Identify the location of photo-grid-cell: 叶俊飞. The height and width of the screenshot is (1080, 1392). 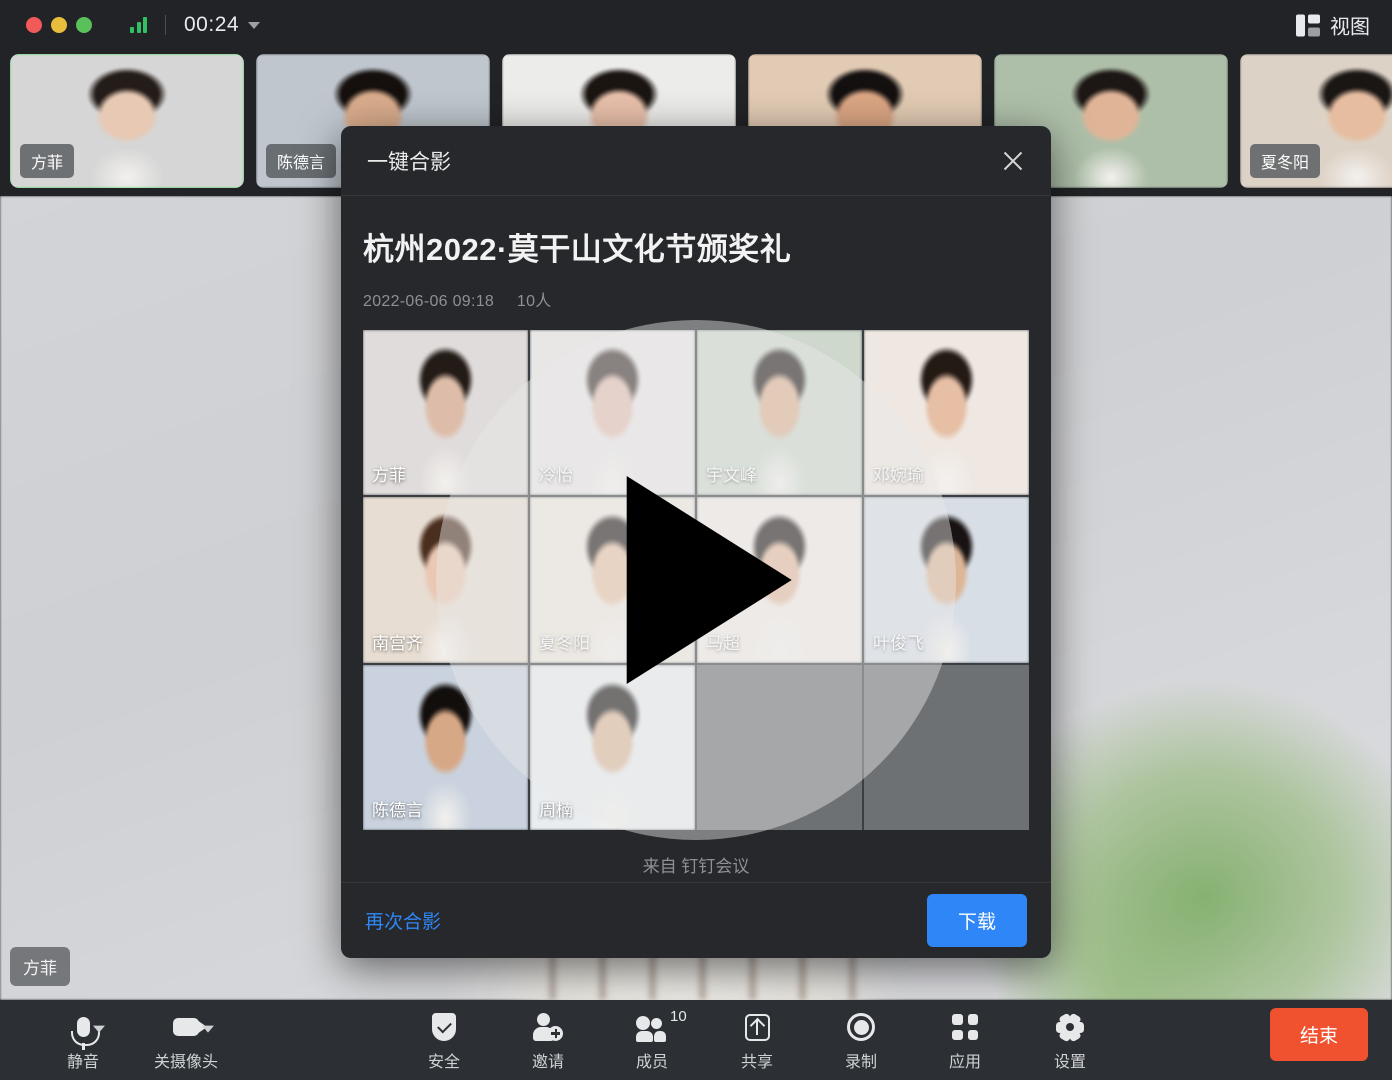
(946, 580).